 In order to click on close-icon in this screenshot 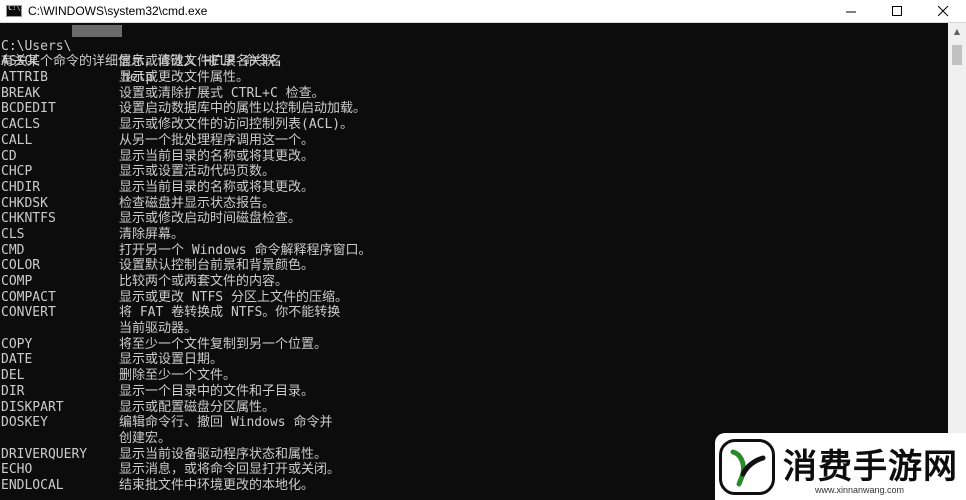, I will do `click(942, 10)`.